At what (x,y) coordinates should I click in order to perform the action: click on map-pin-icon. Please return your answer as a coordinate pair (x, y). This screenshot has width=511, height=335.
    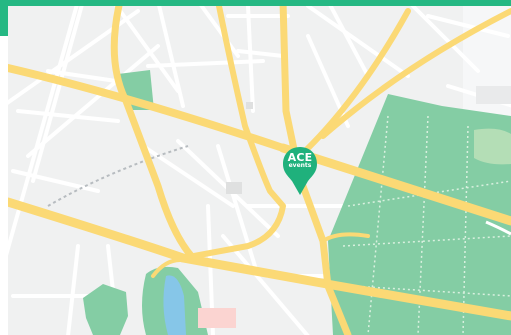
    Looking at the image, I should click on (300, 171).